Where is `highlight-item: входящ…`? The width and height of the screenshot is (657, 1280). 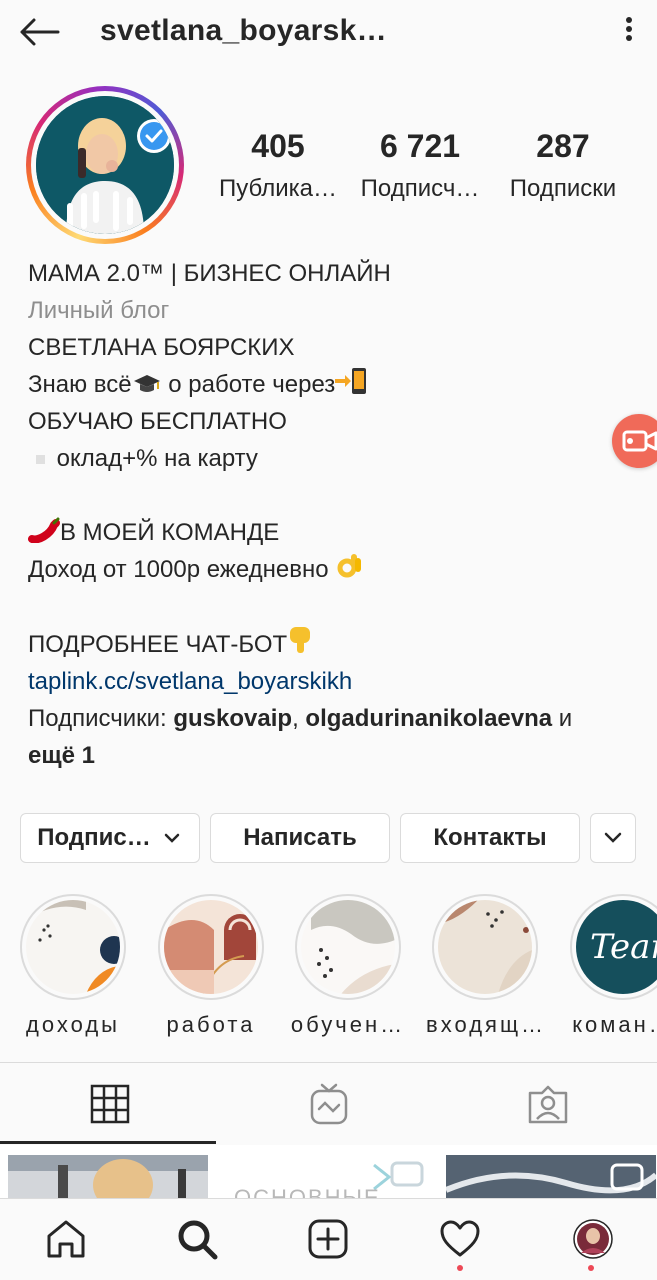 highlight-item: входящ… is located at coordinates (484, 966).